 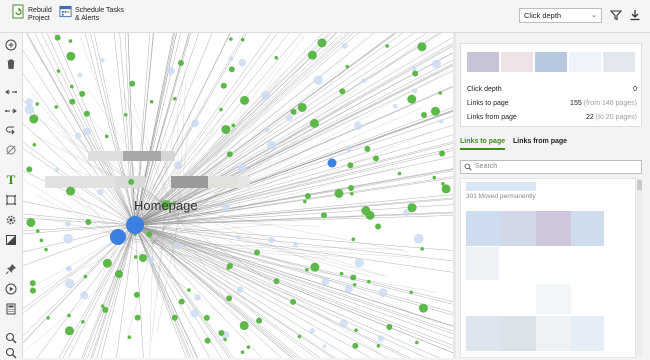 What do you see at coordinates (11, 338) in the screenshot?
I see `zoom-button` at bounding box center [11, 338].